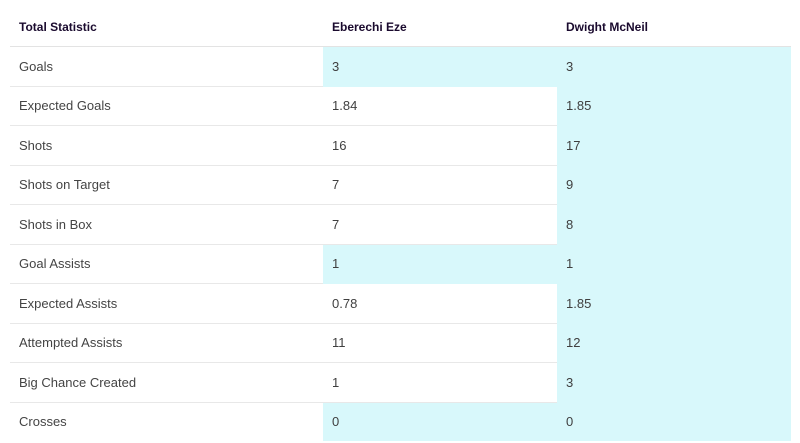  Describe the element at coordinates (166, 303) in the screenshot. I see `stat-label: Expected Assists` at that location.